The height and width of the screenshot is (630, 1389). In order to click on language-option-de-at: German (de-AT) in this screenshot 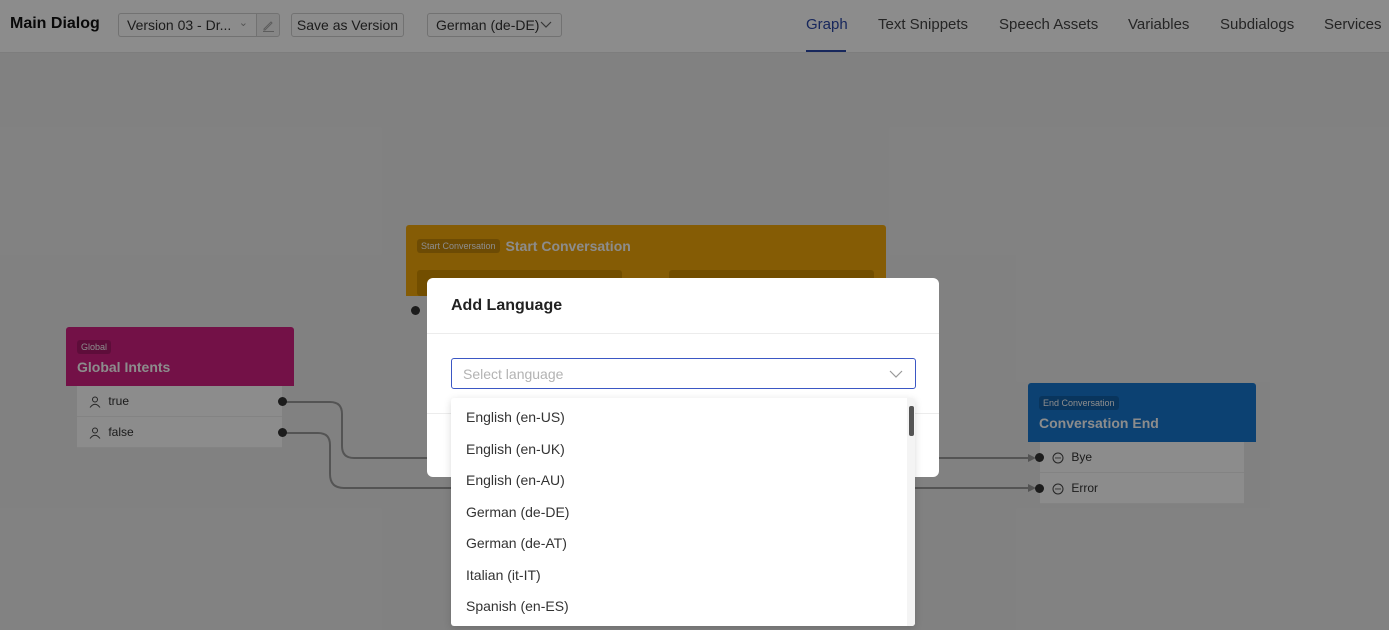, I will do `click(516, 543)`.